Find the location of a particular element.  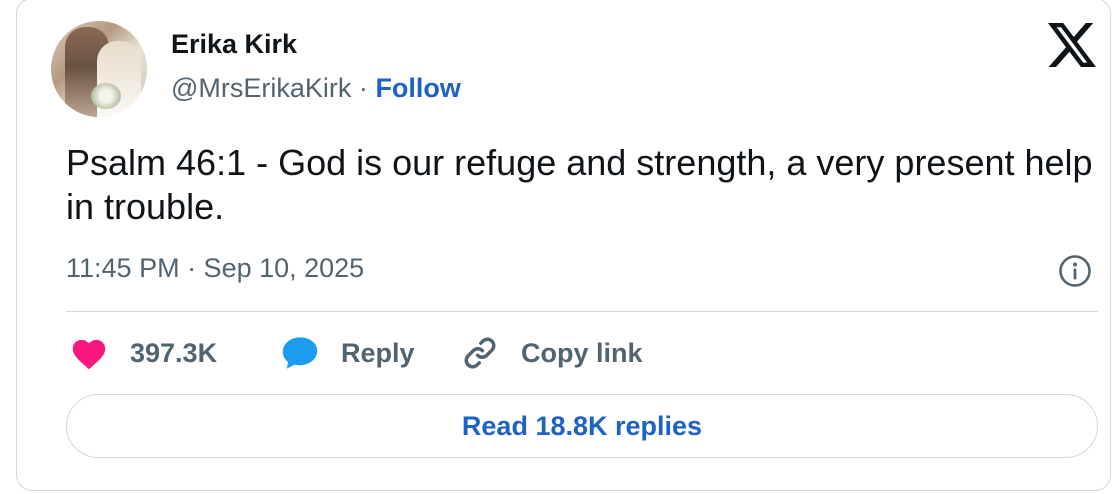

like-button: 397.3K is located at coordinates (143, 353).